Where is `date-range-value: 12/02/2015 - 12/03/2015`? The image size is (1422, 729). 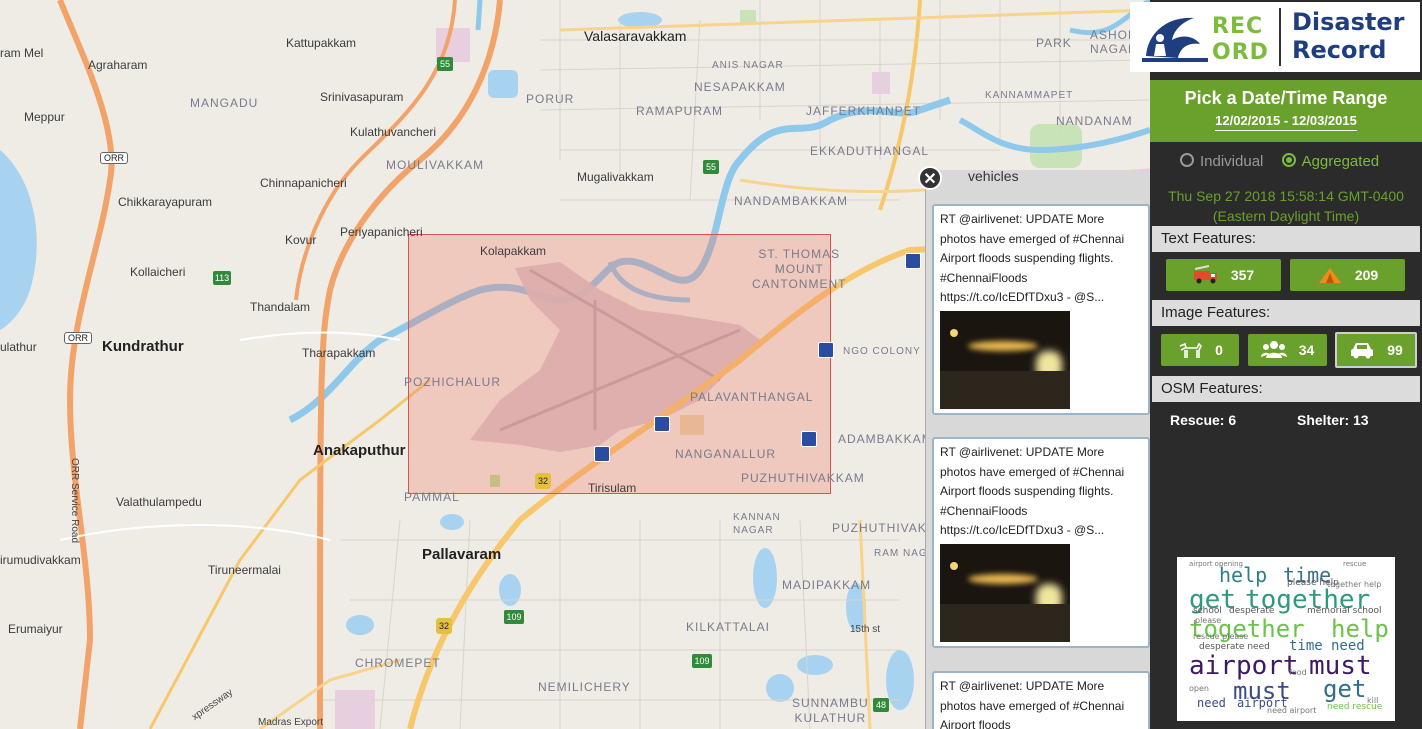 date-range-value: 12/02/2015 - 12/03/2015 is located at coordinates (1286, 122).